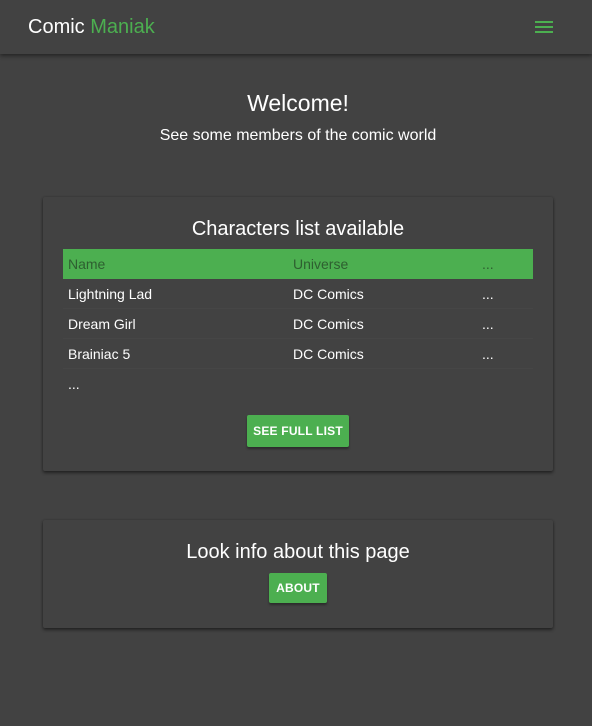 The width and height of the screenshot is (592, 726). I want to click on navbar: Comic Maniak, so click(296, 27).